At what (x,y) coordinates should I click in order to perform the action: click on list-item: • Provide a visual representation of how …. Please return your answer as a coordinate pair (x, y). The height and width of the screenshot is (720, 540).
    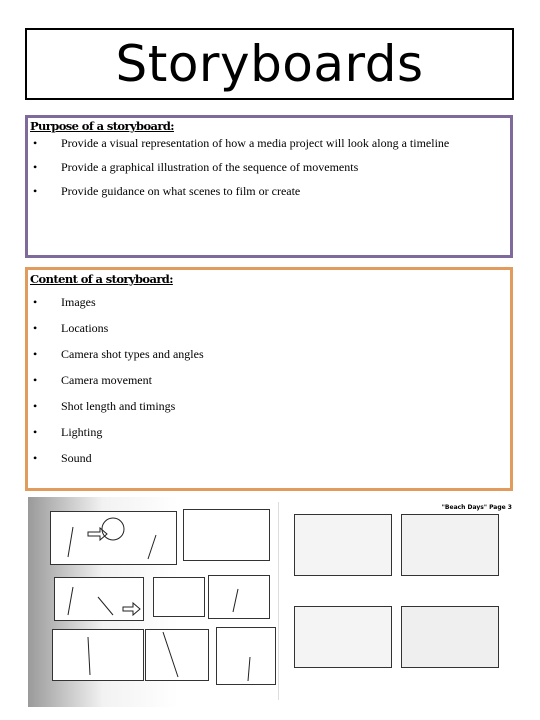
    Looking at the image, I should click on (269, 145).